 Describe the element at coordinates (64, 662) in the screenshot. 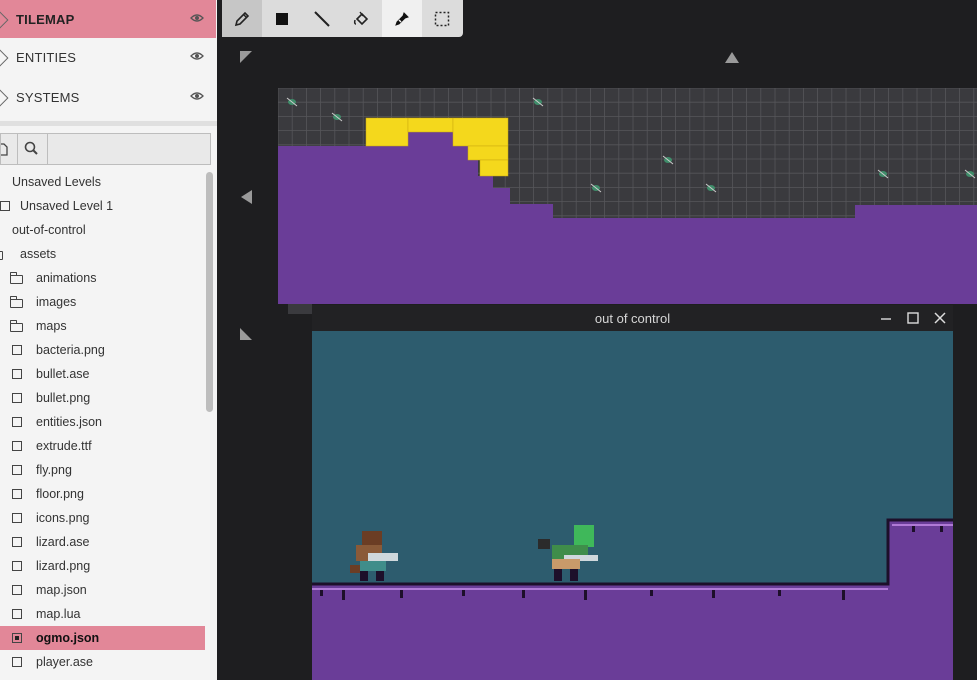

I see `tree-item-label: player.ase` at that location.